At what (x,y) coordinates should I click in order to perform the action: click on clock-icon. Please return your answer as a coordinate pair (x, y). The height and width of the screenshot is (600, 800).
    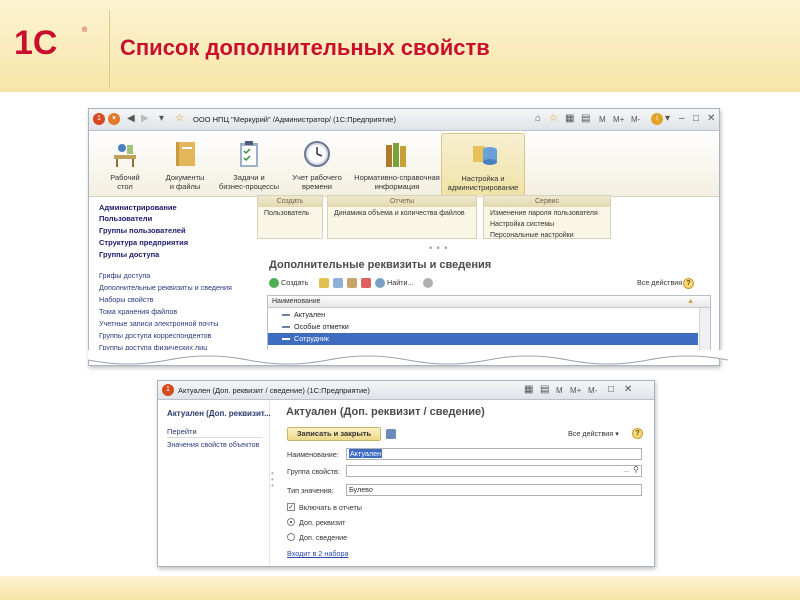
    Looking at the image, I should click on (317, 154).